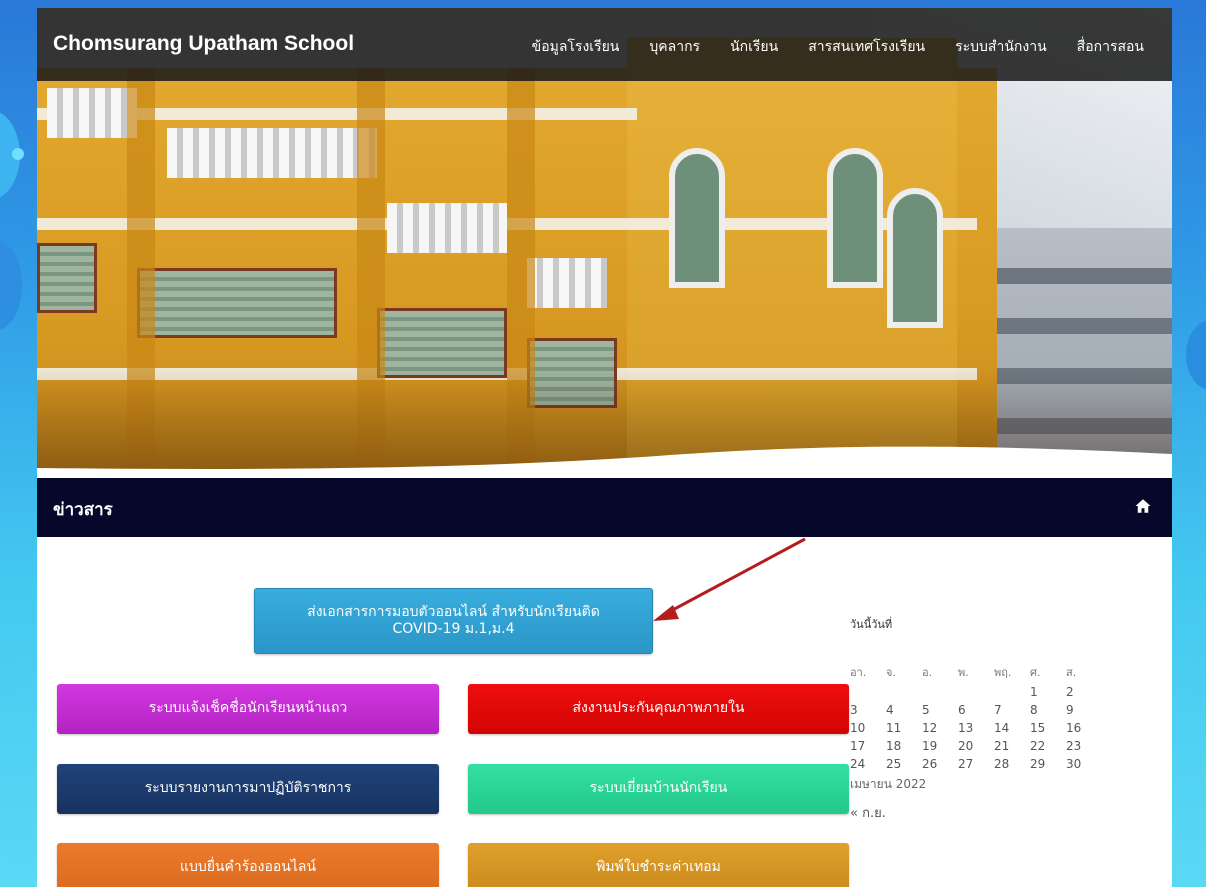 This screenshot has height=887, width=1206. What do you see at coordinates (1034, 692) in the screenshot?
I see `calendar-day: 1` at bounding box center [1034, 692].